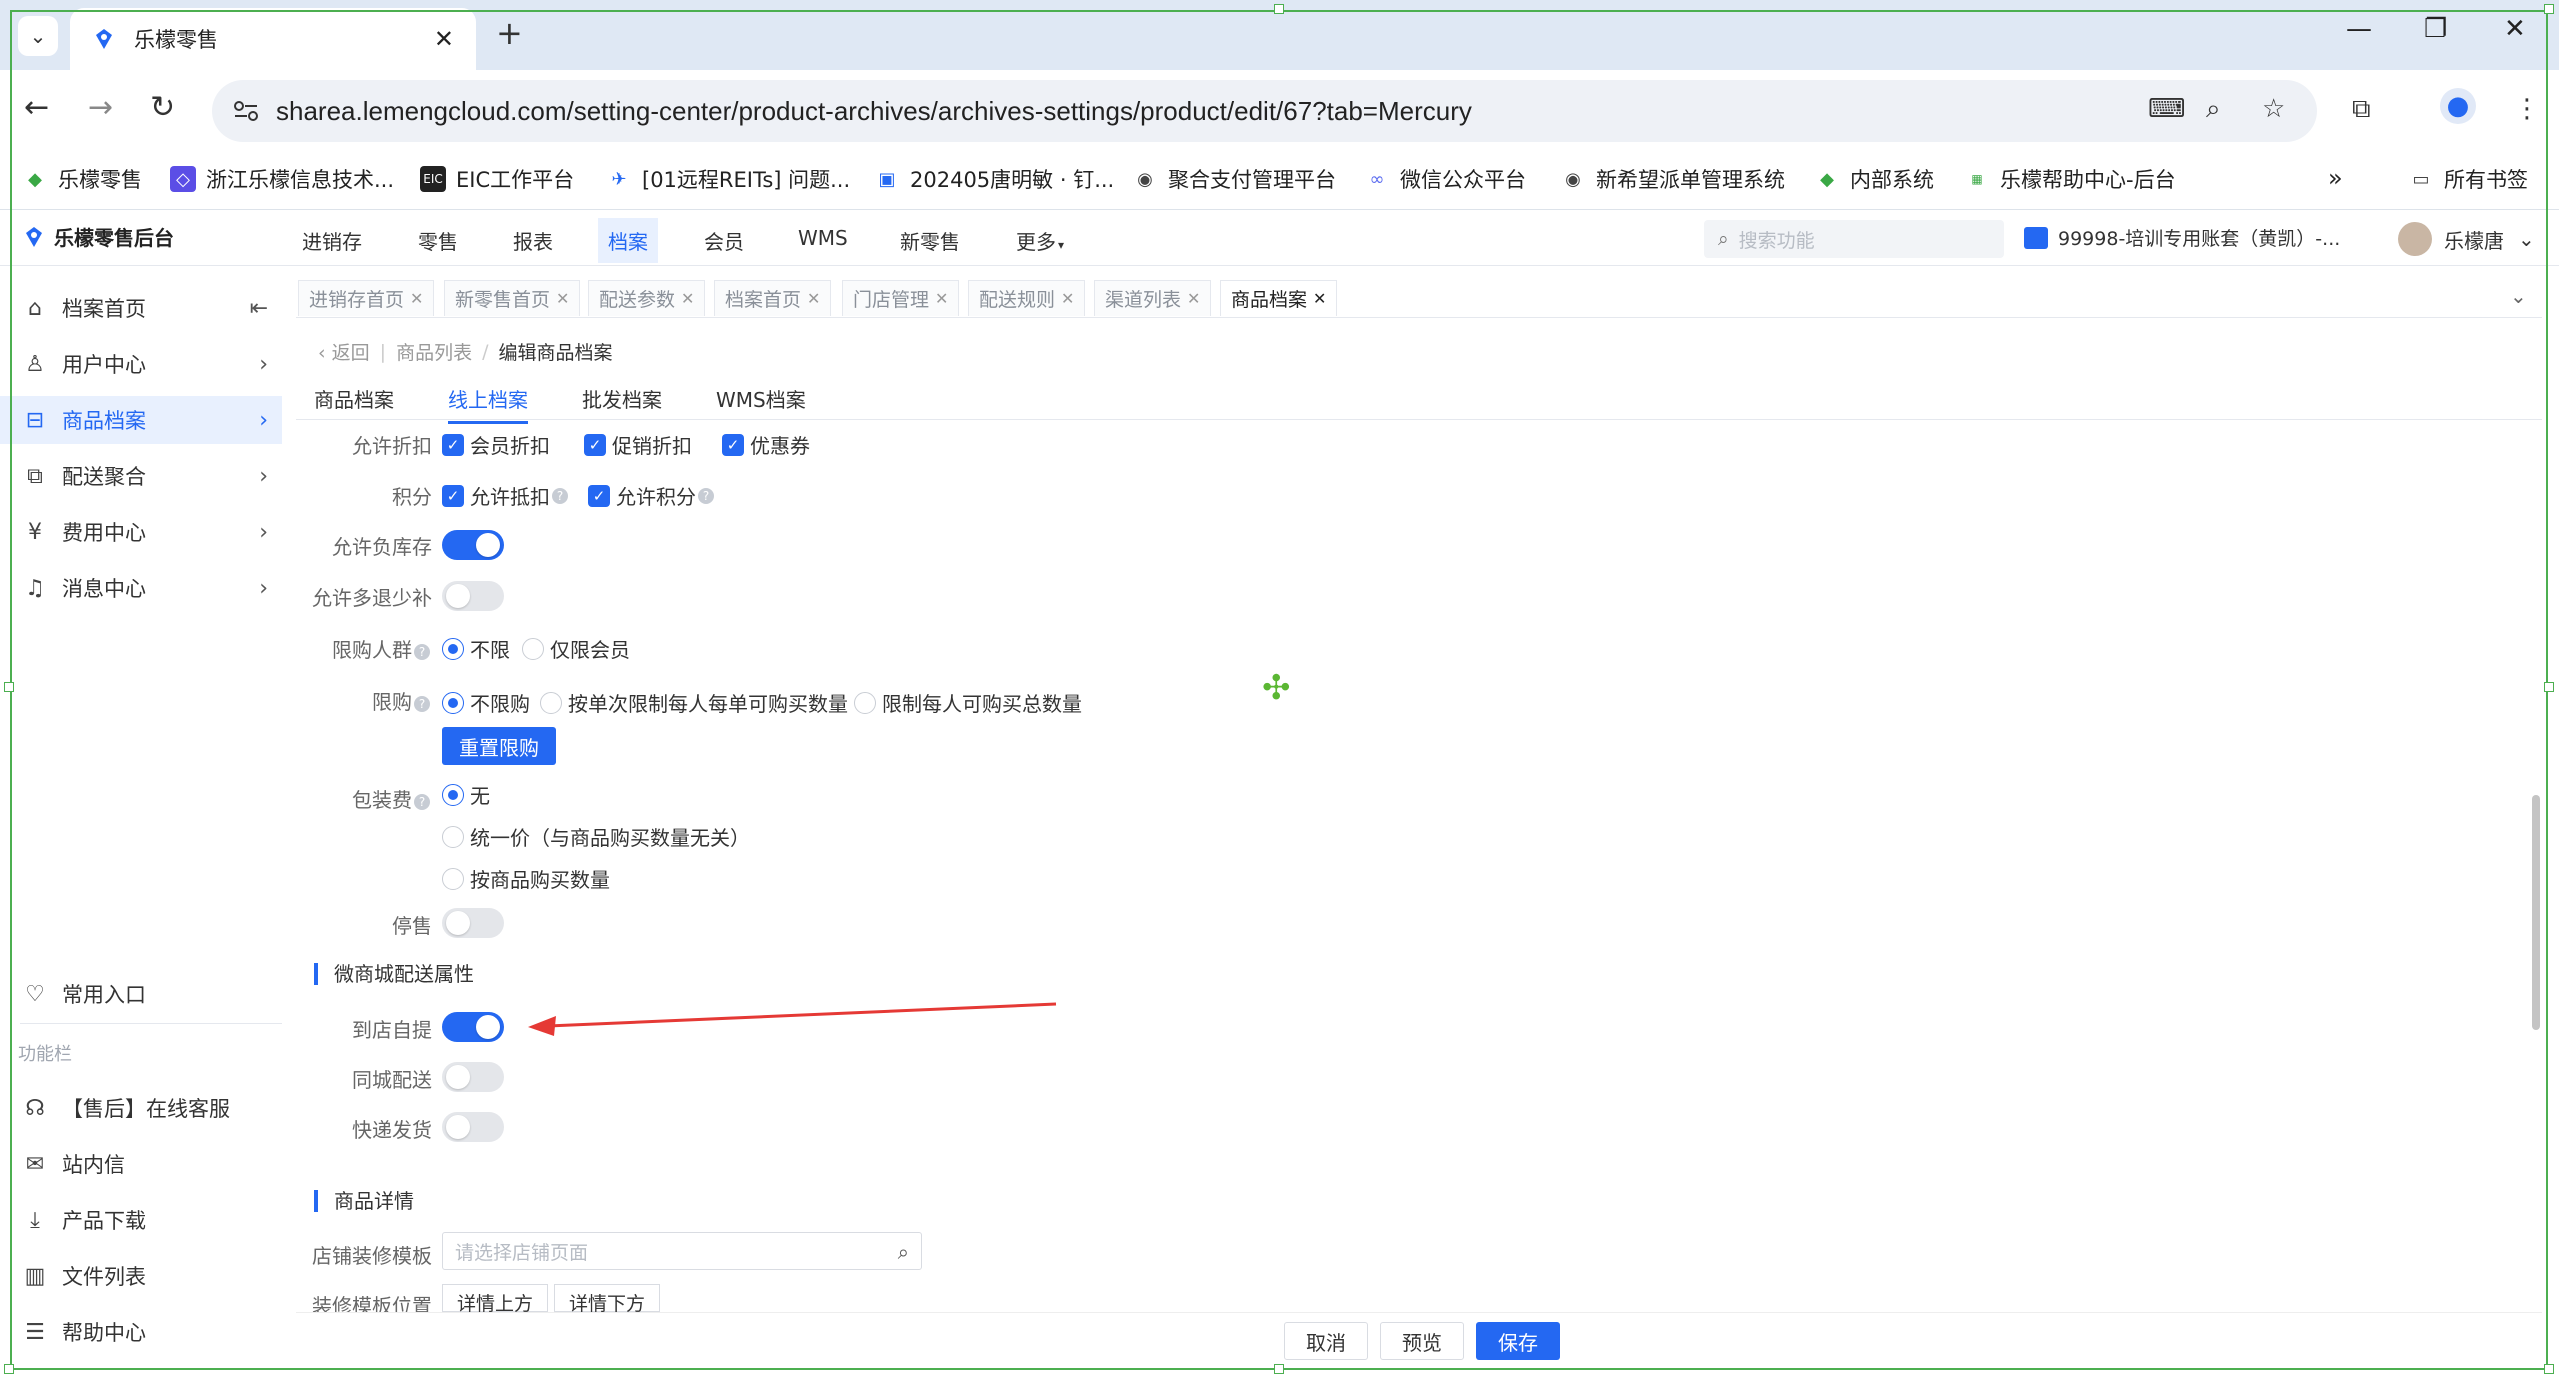  Describe the element at coordinates (344, 351) in the screenshot. I see `back-link: ‹ 返回` at that location.